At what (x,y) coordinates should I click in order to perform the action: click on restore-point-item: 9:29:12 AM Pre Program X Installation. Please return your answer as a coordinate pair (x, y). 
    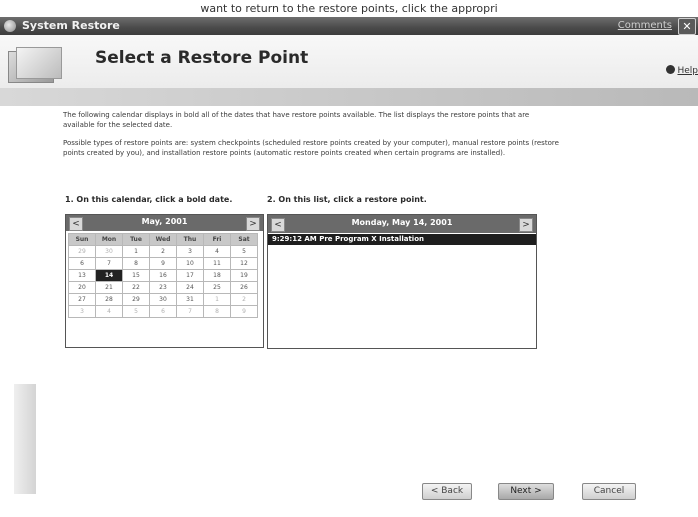
    Looking at the image, I should click on (402, 239).